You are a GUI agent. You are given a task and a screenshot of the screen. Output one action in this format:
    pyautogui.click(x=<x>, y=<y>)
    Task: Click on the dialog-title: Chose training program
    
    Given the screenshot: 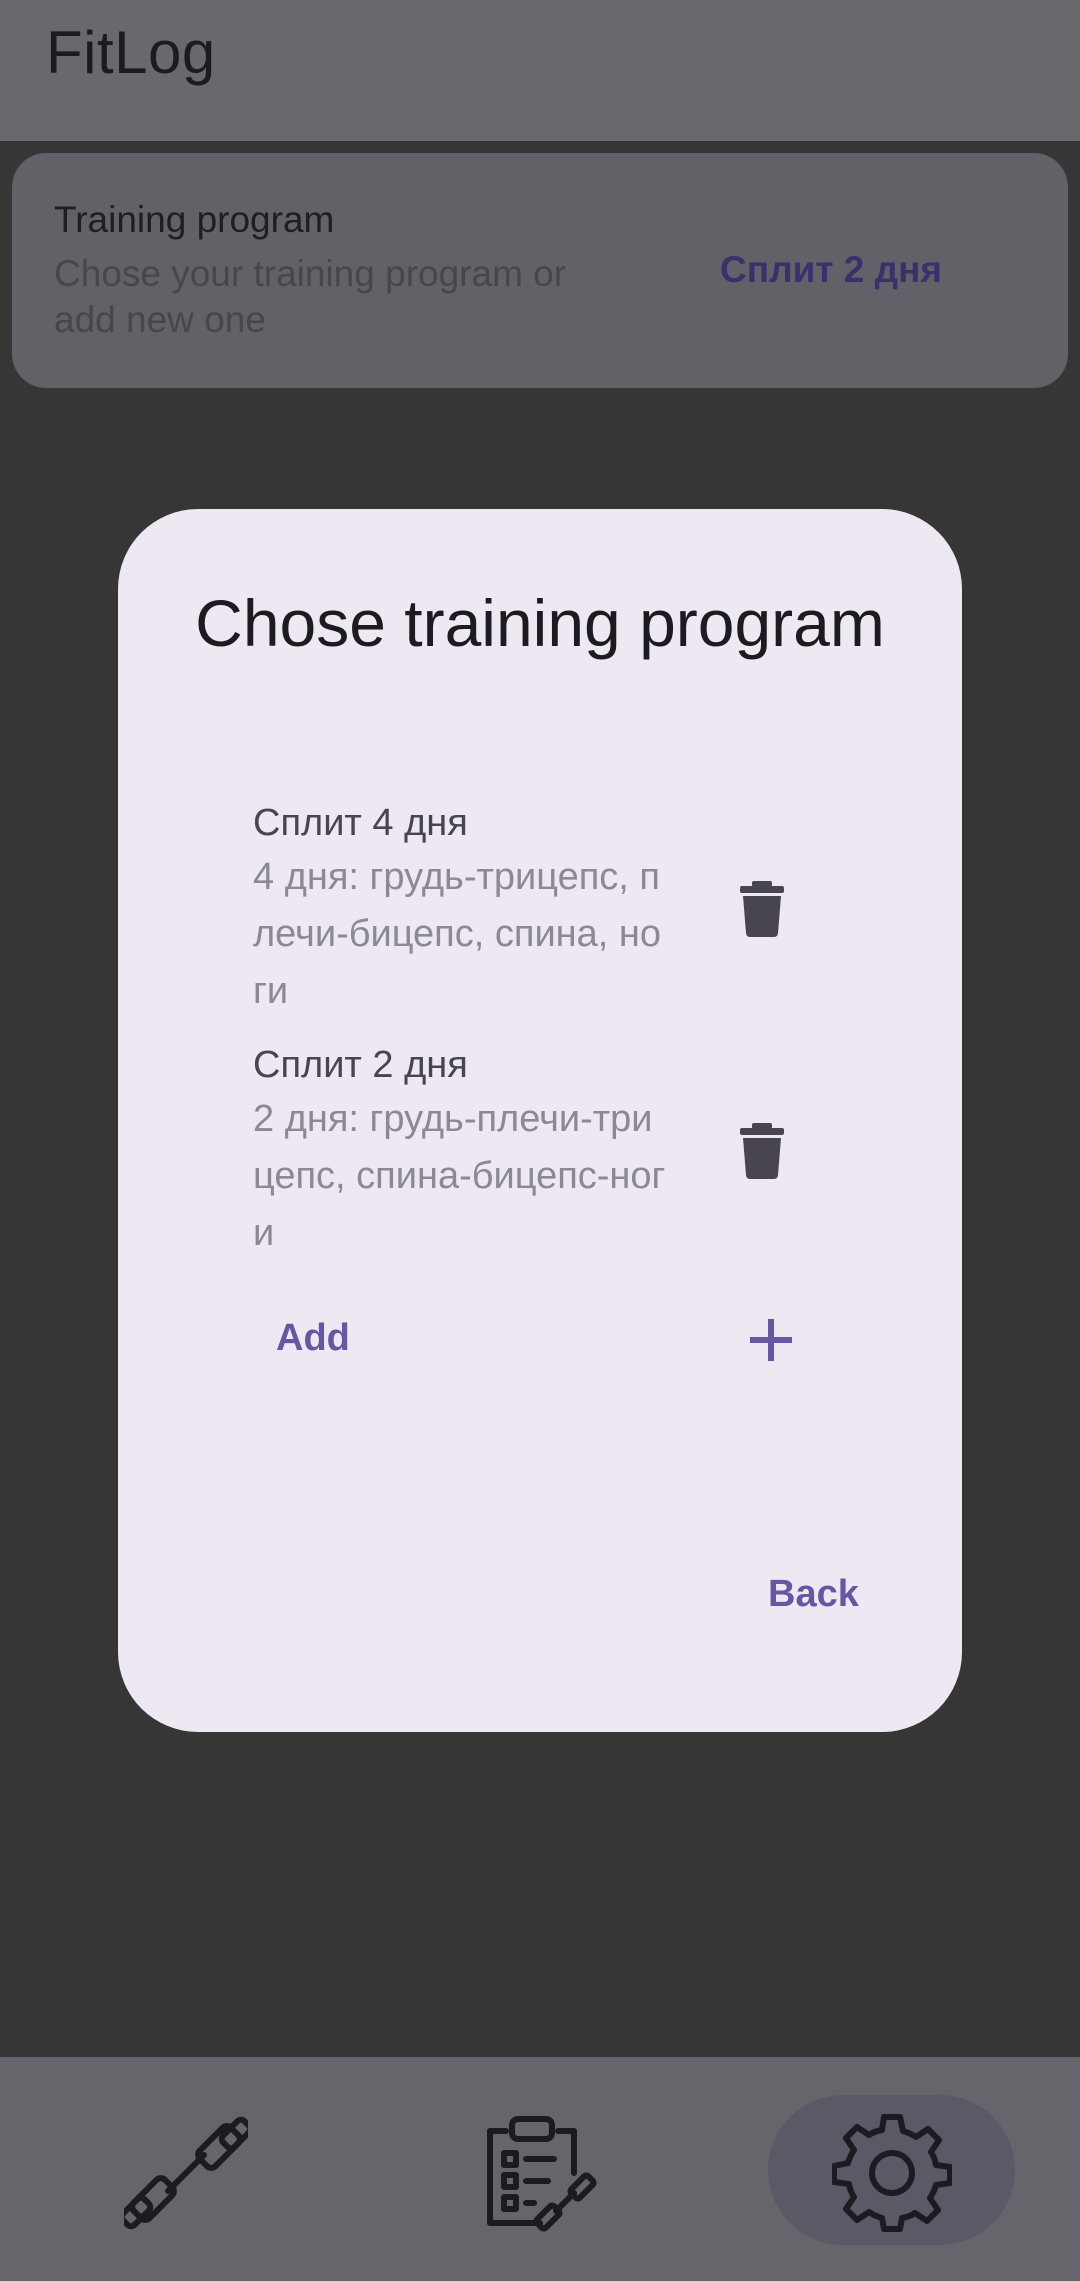 What is the action you would take?
    pyautogui.click(x=540, y=623)
    